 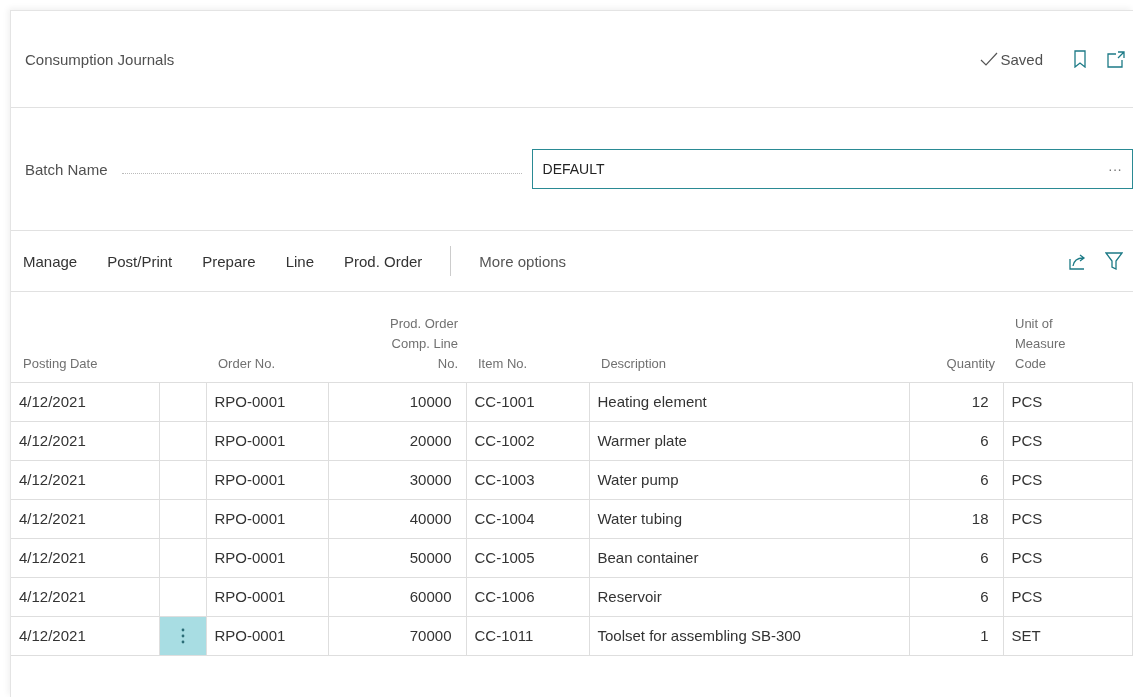 I want to click on checkmark-icon, so click(x=989, y=59).